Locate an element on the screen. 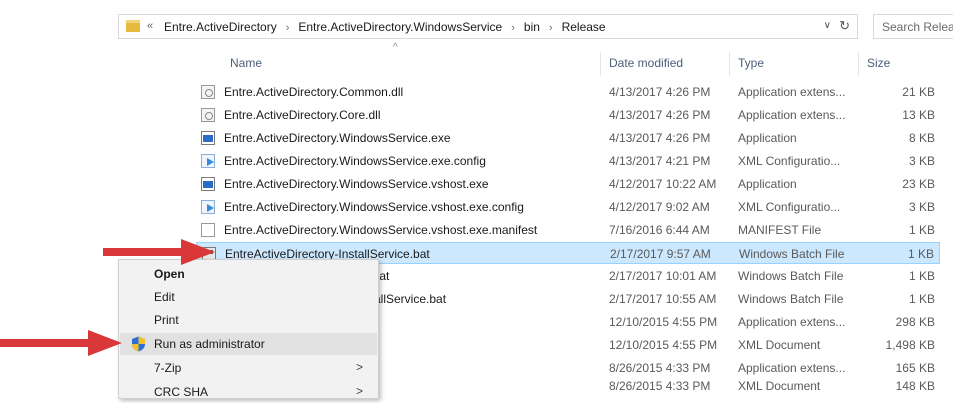 The image size is (953, 403). breadcrumb-overflow-button: « is located at coordinates (150, 26).